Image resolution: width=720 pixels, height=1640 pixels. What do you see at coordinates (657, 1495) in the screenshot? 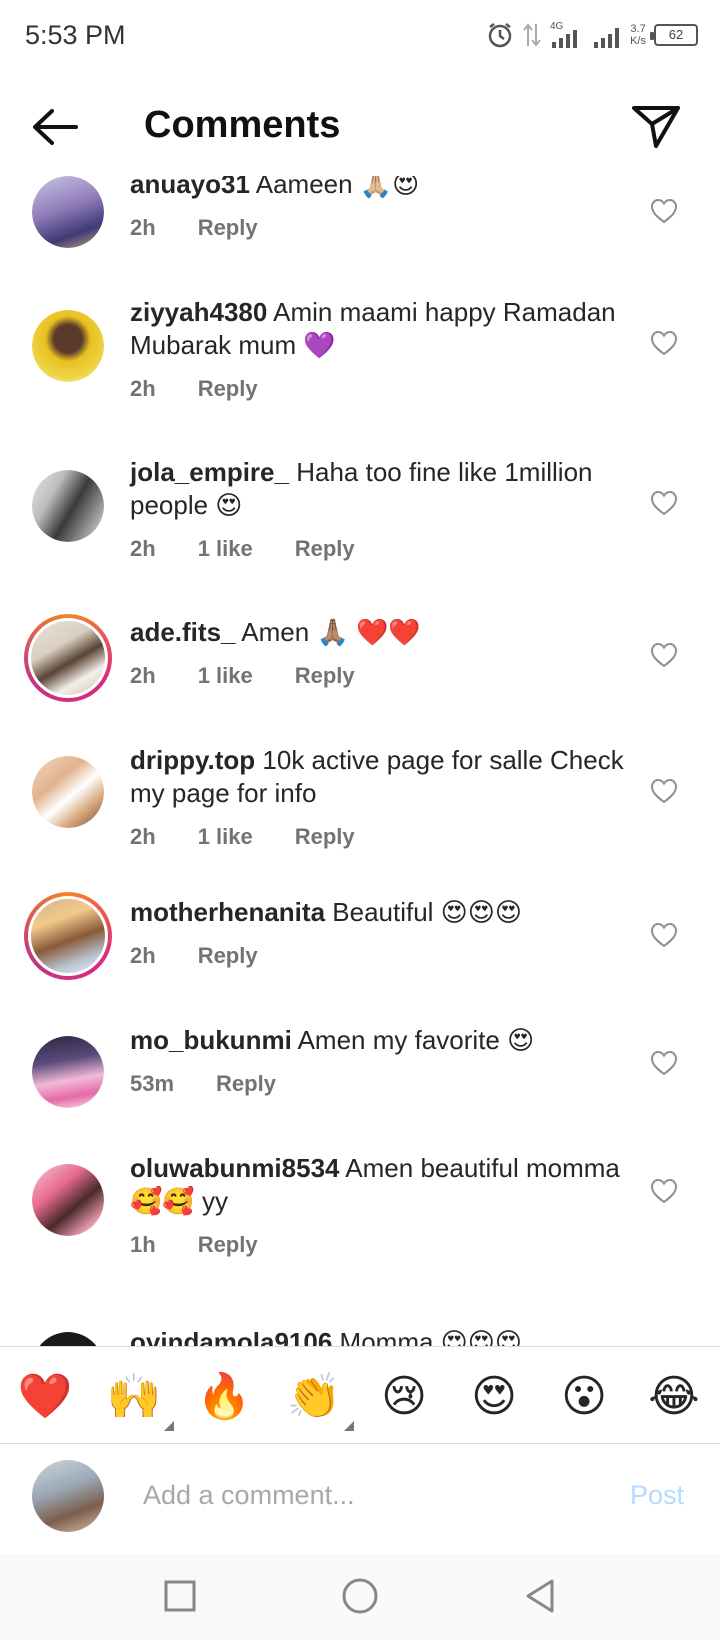
I see `post-button: Post` at bounding box center [657, 1495].